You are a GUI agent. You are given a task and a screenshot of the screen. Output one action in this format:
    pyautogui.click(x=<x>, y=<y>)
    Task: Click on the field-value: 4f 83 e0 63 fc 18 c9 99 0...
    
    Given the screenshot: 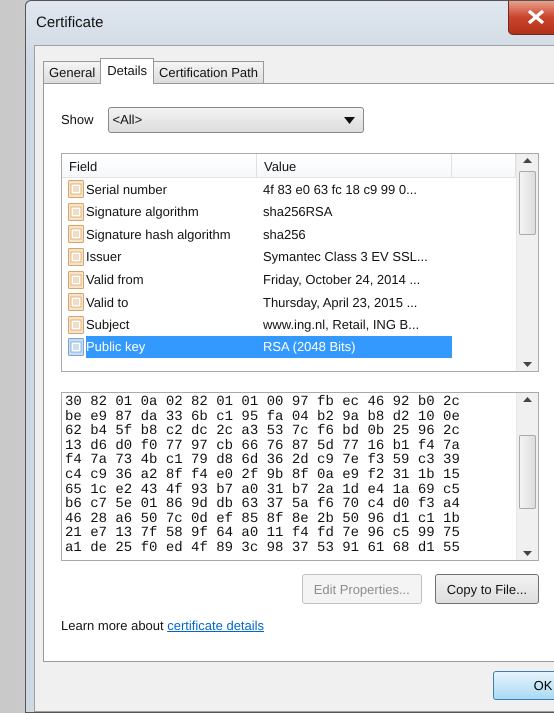 What is the action you would take?
    pyautogui.click(x=340, y=189)
    